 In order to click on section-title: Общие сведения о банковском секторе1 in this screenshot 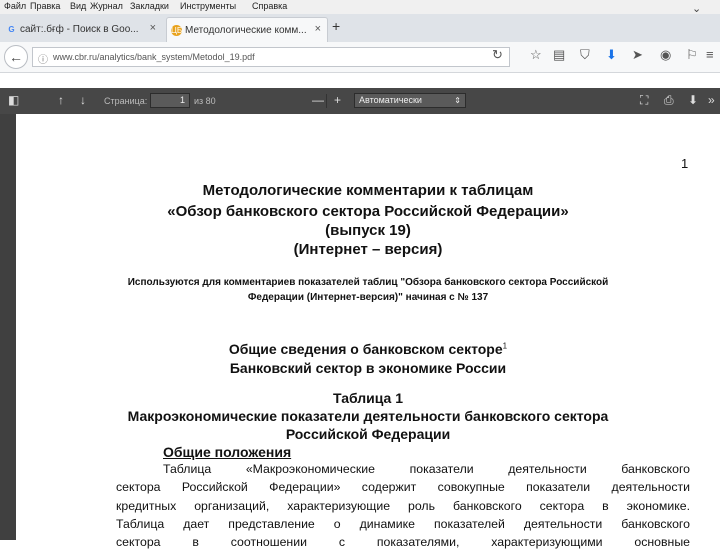, I will do `click(368, 349)`.